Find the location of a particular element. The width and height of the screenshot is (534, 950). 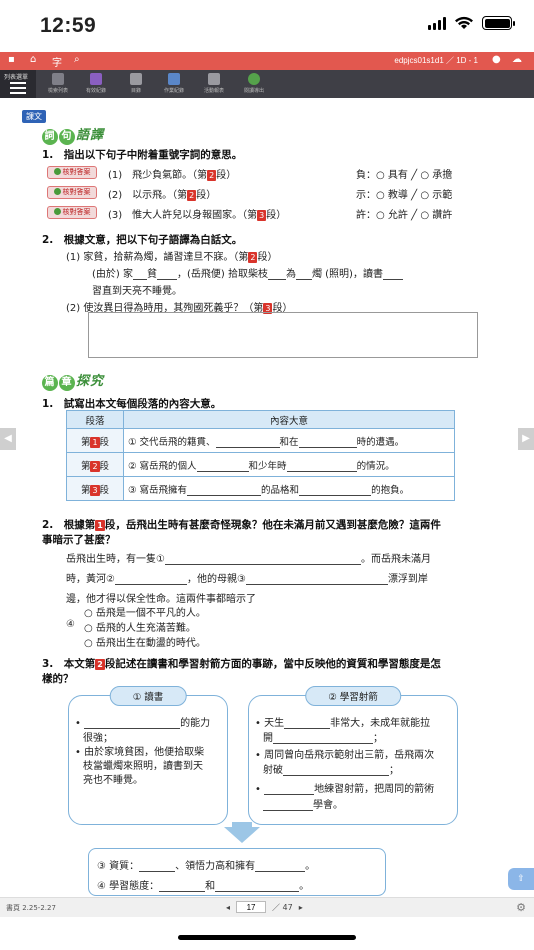

hamburger-icon is located at coordinates (18, 89).